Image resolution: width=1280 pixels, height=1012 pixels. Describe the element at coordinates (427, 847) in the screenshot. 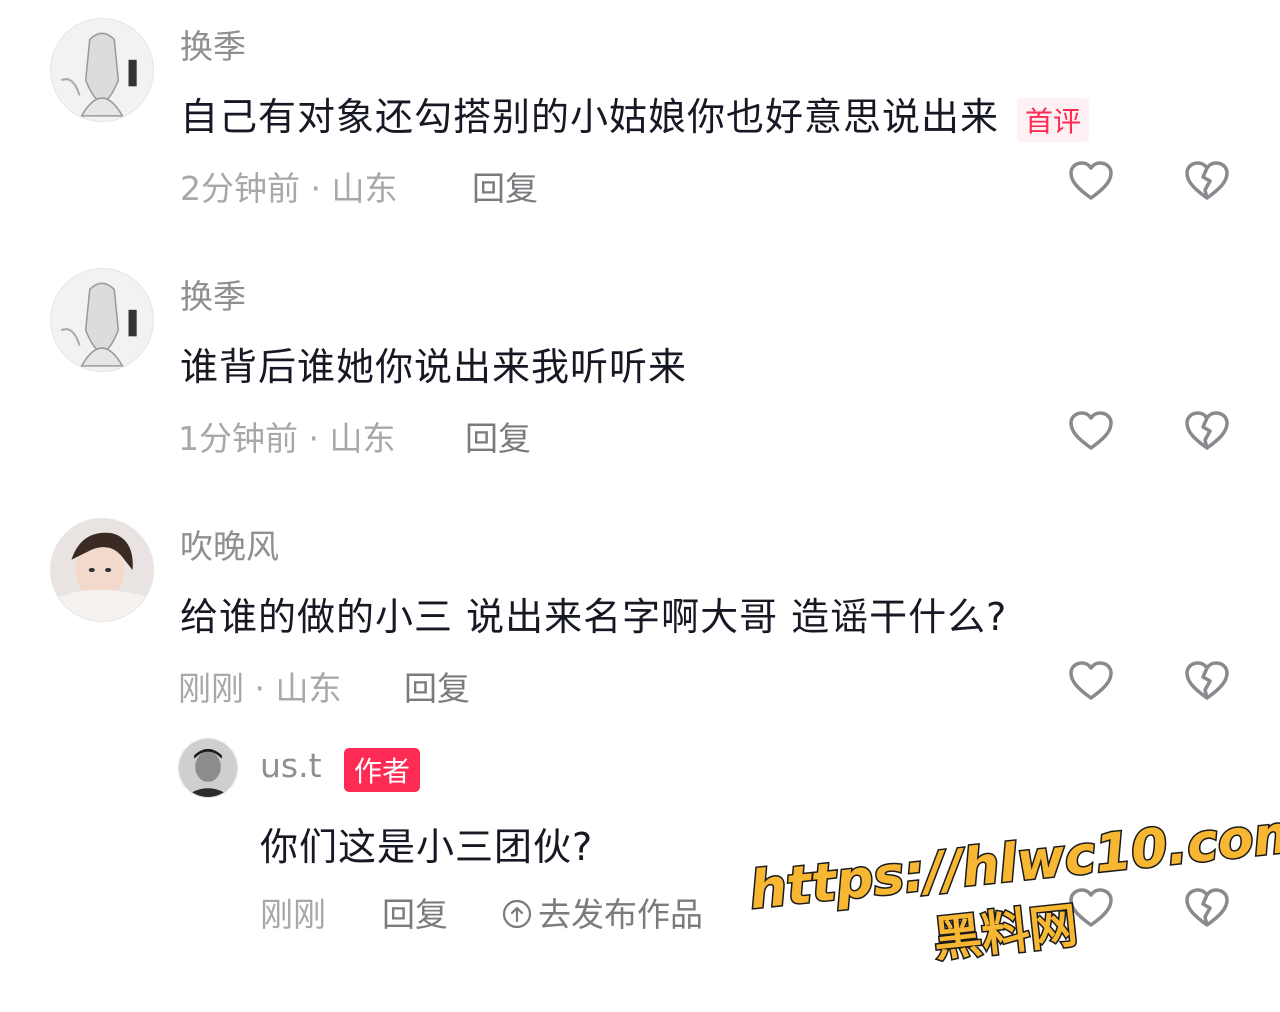

I see `author-reply-text: 你们这是小三团伙?` at that location.